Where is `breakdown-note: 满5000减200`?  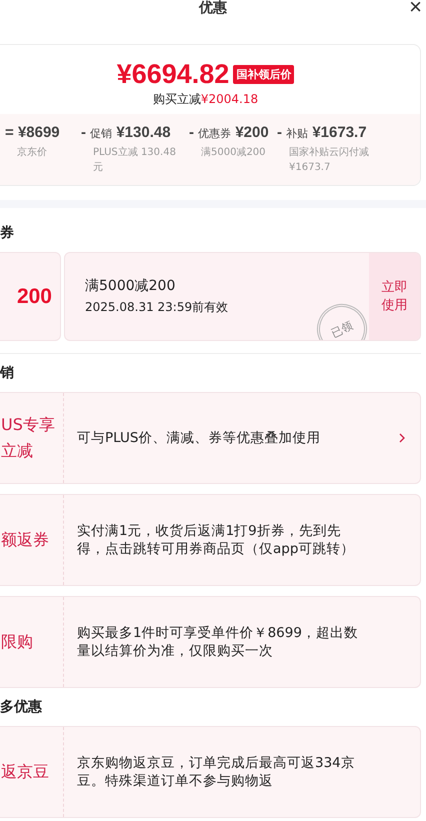
breakdown-note: 满5000减200 is located at coordinates (233, 153).